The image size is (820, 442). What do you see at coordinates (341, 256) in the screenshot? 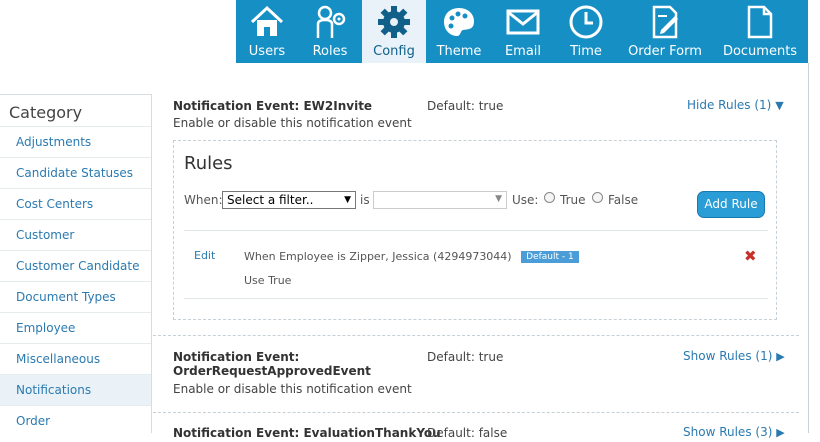
I see `rule-op: is` at bounding box center [341, 256].